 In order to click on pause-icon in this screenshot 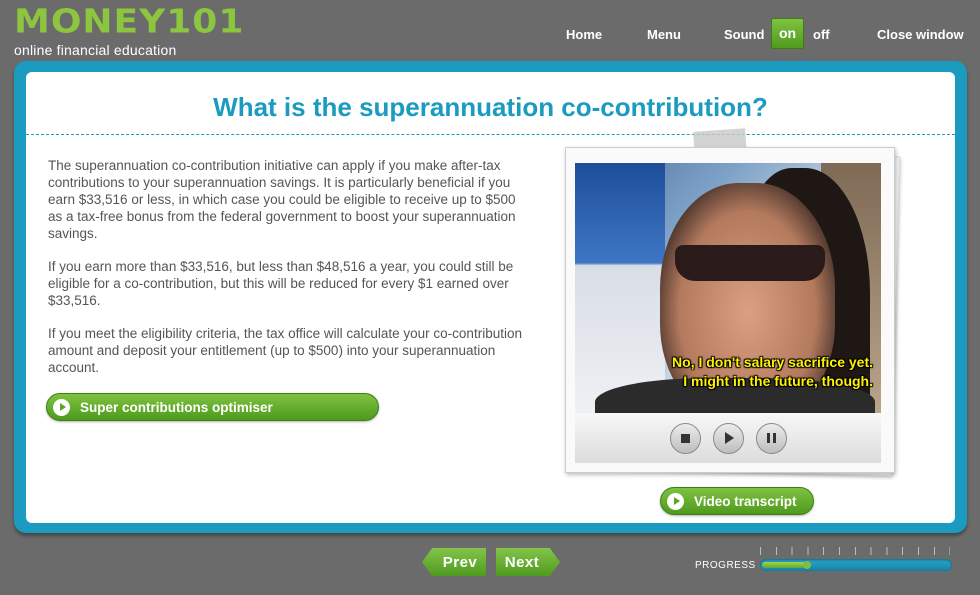, I will do `click(771, 438)`.